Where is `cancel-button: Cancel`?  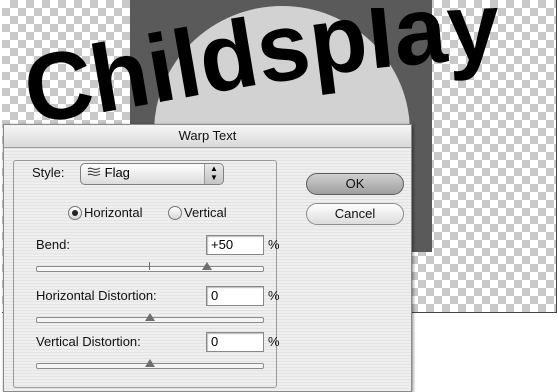 cancel-button: Cancel is located at coordinates (355, 214).